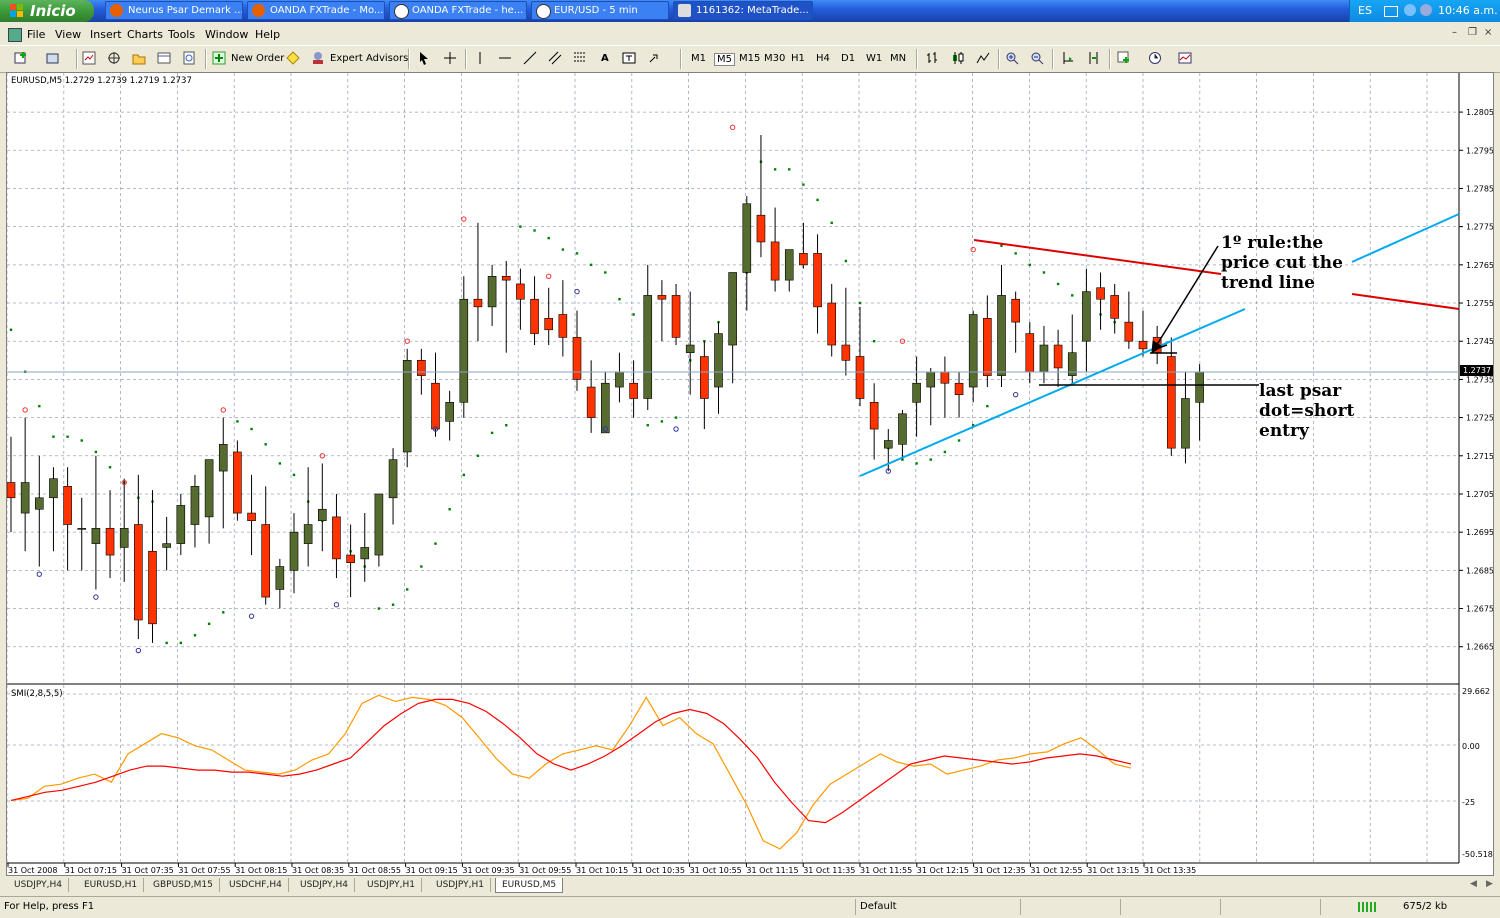 The image size is (1500, 918). What do you see at coordinates (47, 11) in the screenshot?
I see `start-button: Inicio` at bounding box center [47, 11].